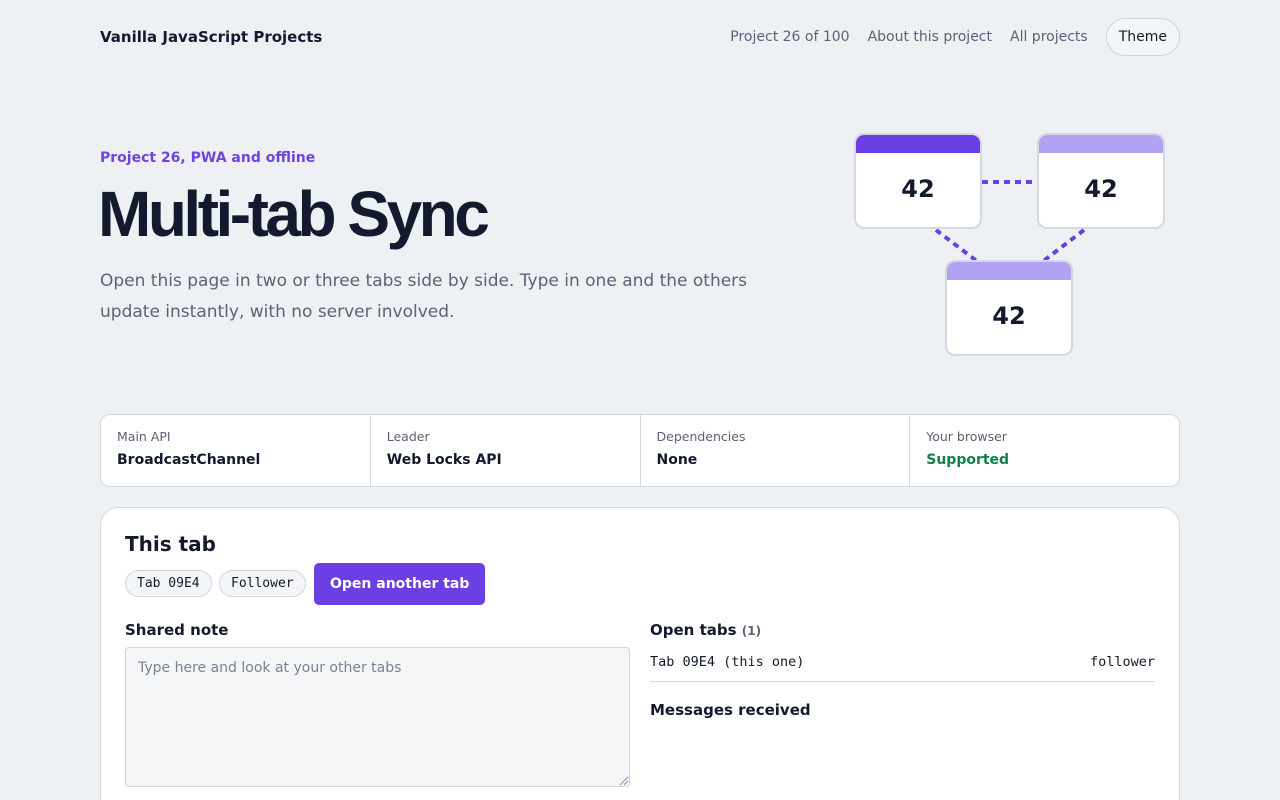 This screenshot has height=800, width=1280. I want to click on tab-id-badge: Tab 09E4, so click(168, 583).